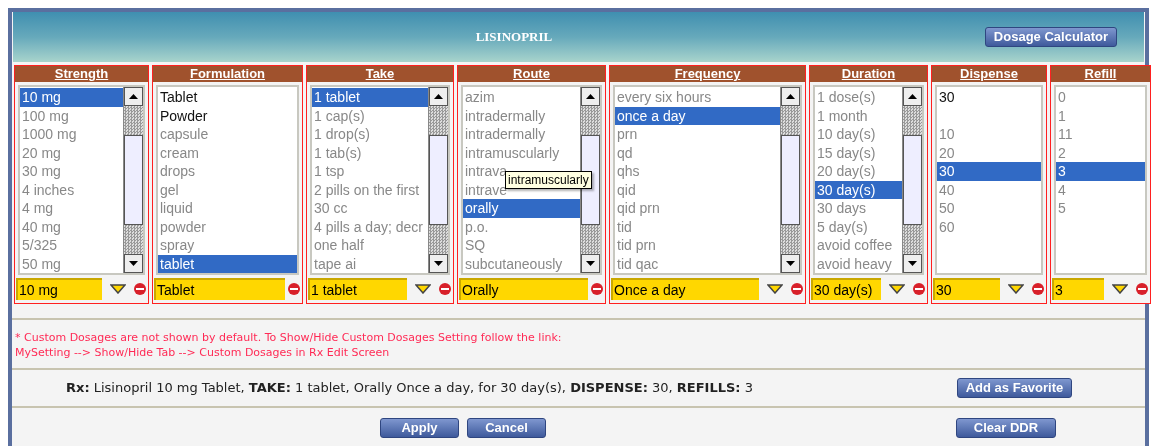  Describe the element at coordinates (203, 352) in the screenshot. I see `custom-dosage-note: MySetting --> Show/Hide Tab --> Custom Dosages in Rx Edit Screen` at that location.